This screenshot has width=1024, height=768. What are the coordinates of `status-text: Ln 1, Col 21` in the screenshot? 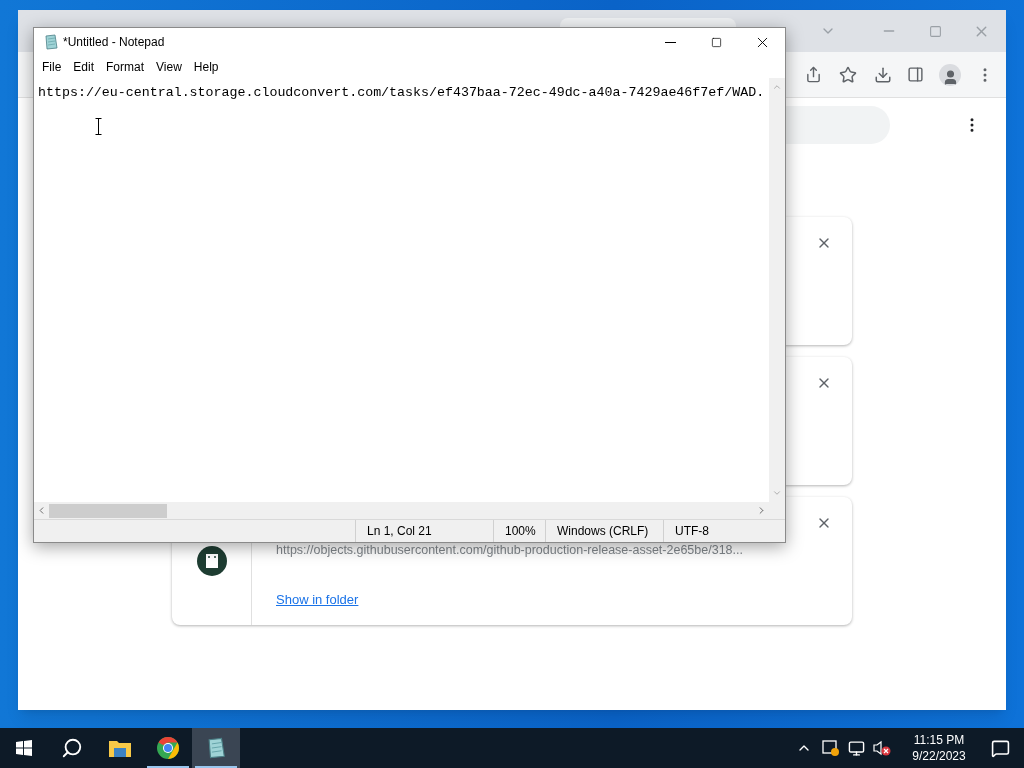 It's located at (424, 531).